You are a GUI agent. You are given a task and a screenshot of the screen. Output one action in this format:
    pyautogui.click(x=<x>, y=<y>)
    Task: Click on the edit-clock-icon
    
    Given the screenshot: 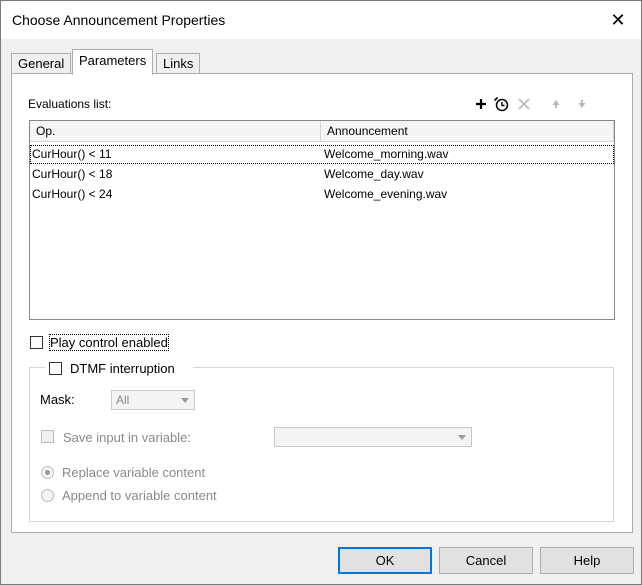 What is the action you would take?
    pyautogui.click(x=501, y=104)
    